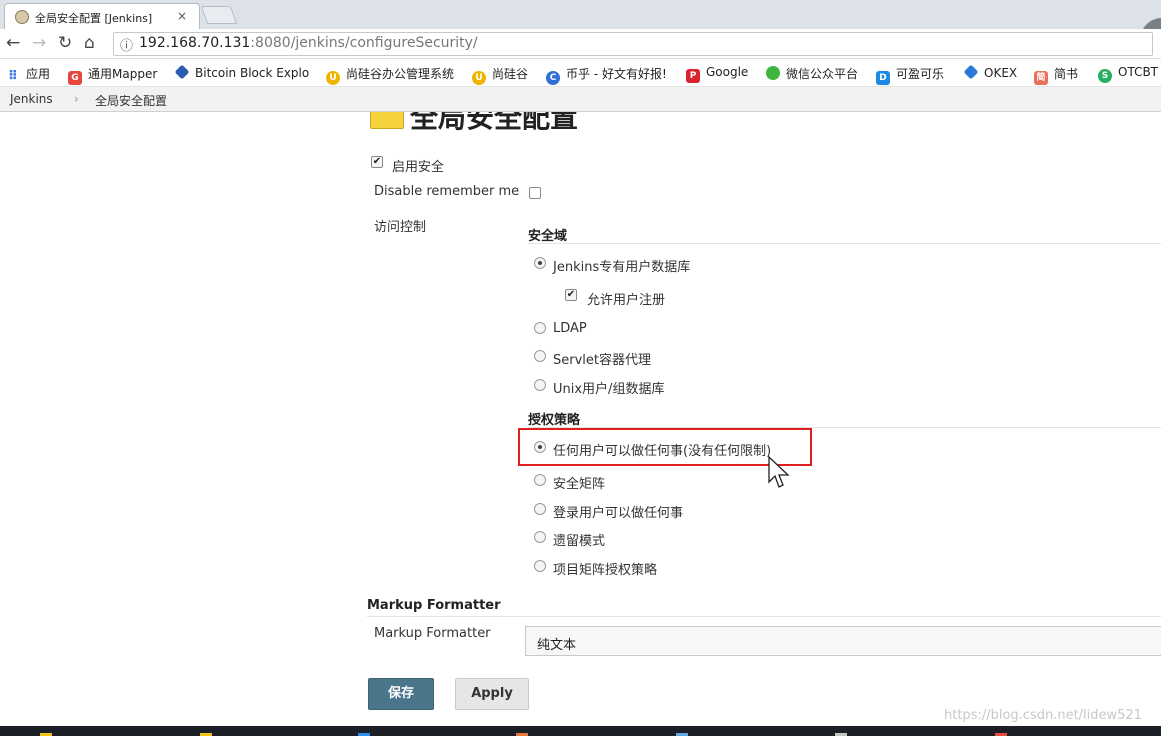 The height and width of the screenshot is (736, 1161). Describe the element at coordinates (418, 167) in the screenshot. I see `enable-security-label: 启用安全` at that location.